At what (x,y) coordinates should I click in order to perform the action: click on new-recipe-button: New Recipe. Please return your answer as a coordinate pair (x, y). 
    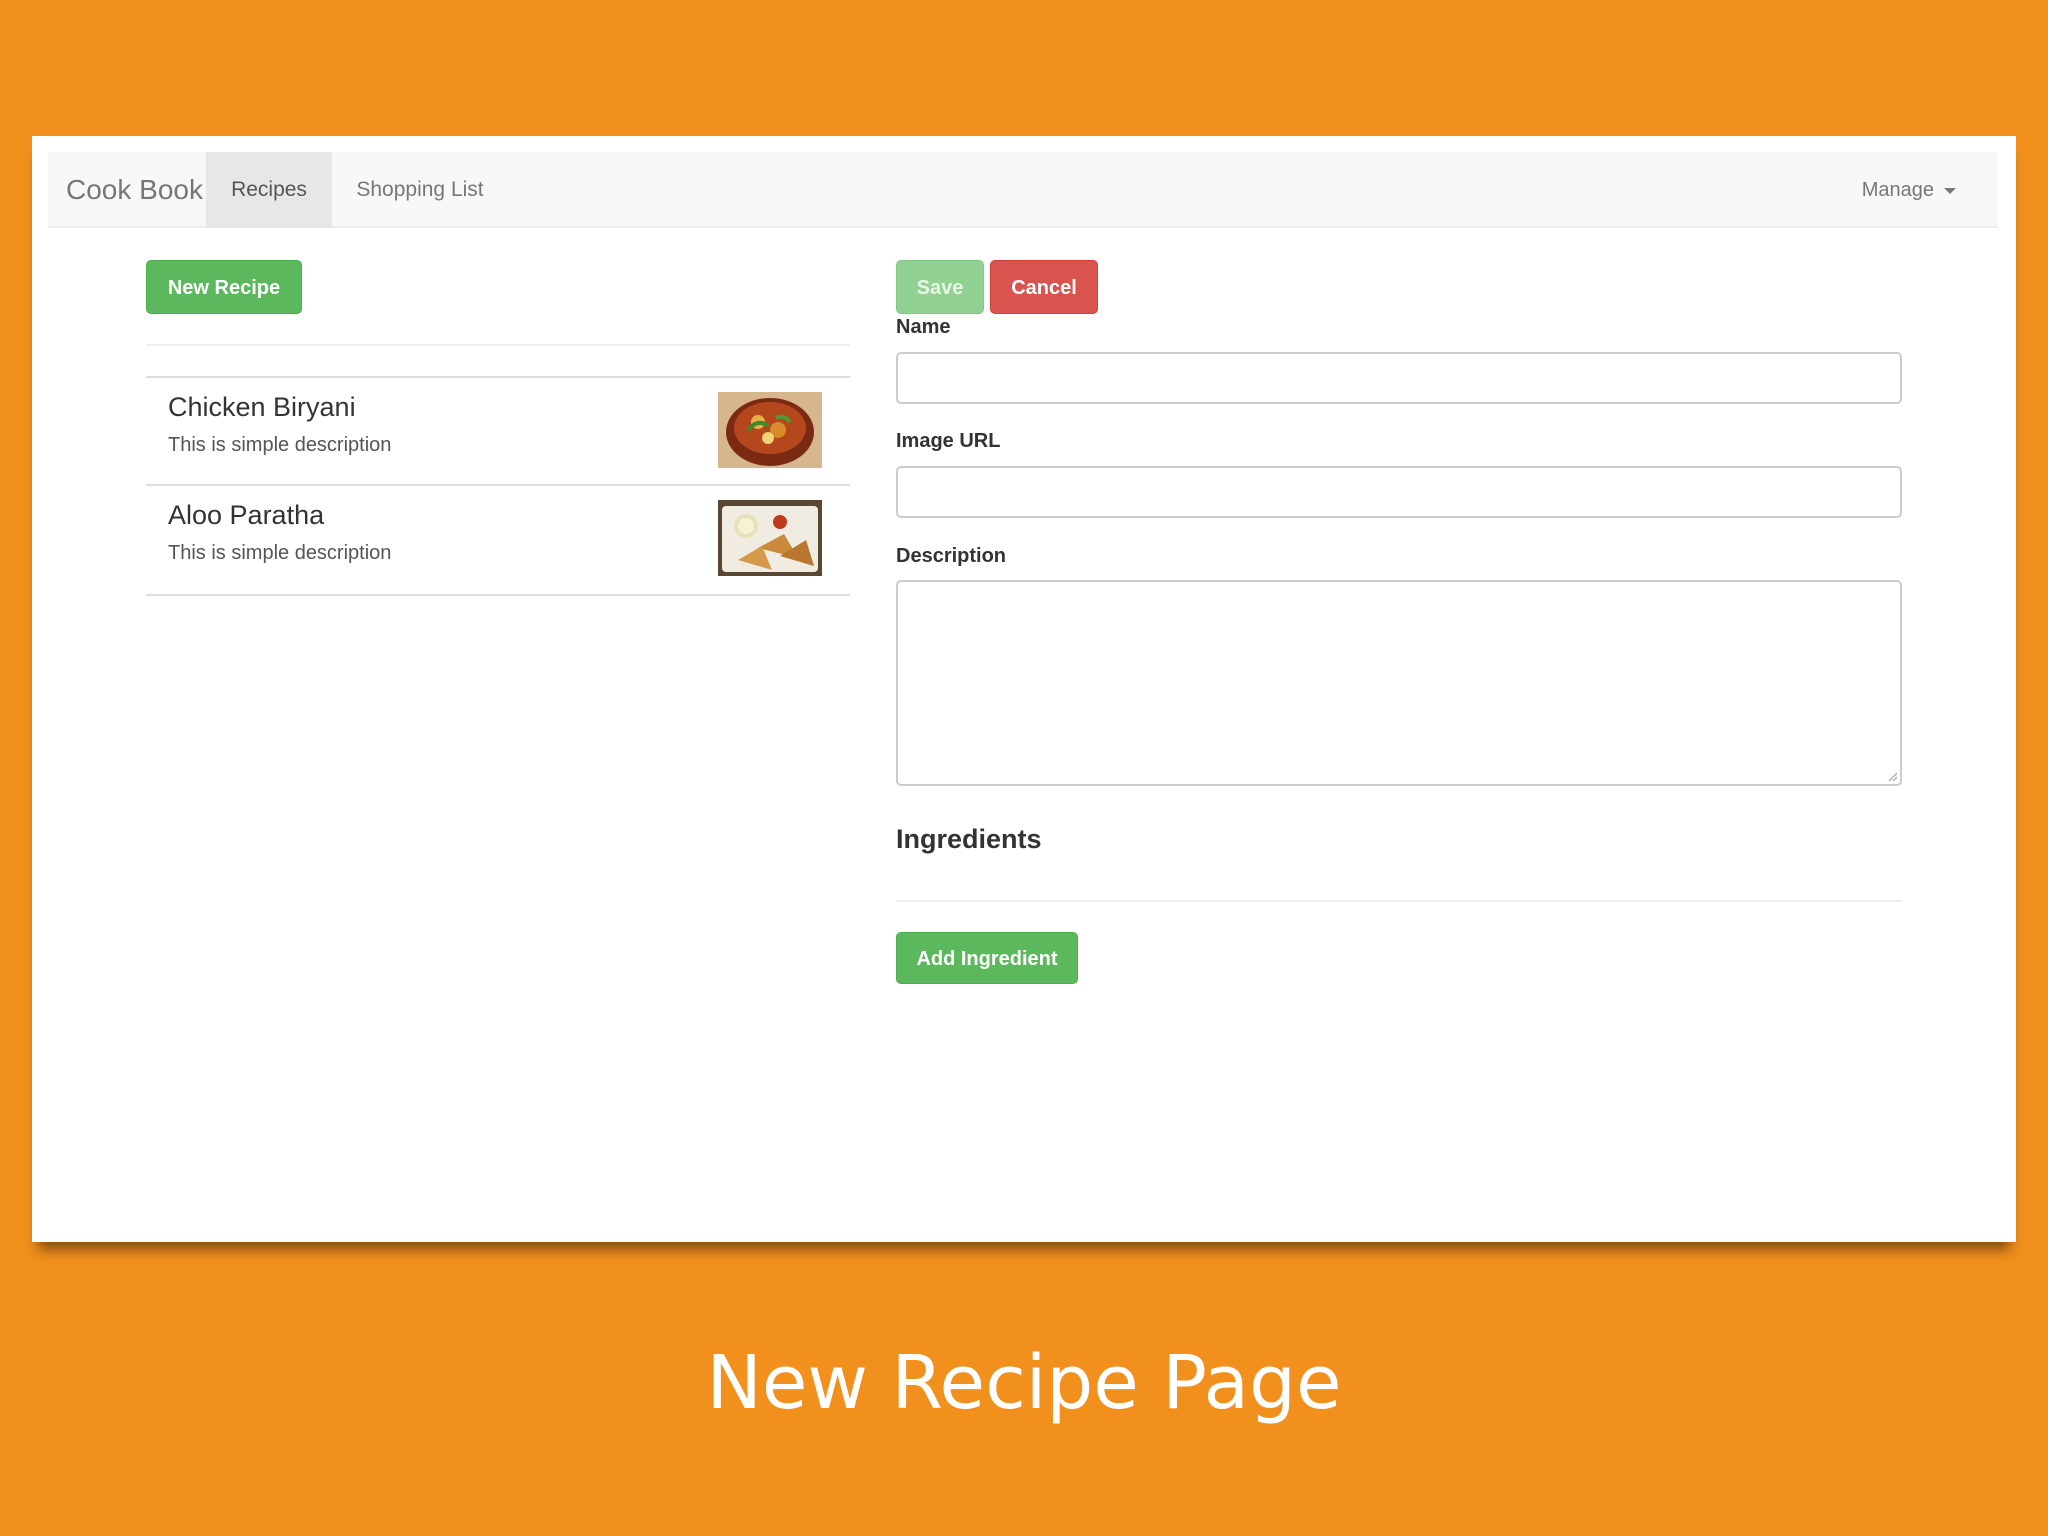
    Looking at the image, I should click on (224, 287).